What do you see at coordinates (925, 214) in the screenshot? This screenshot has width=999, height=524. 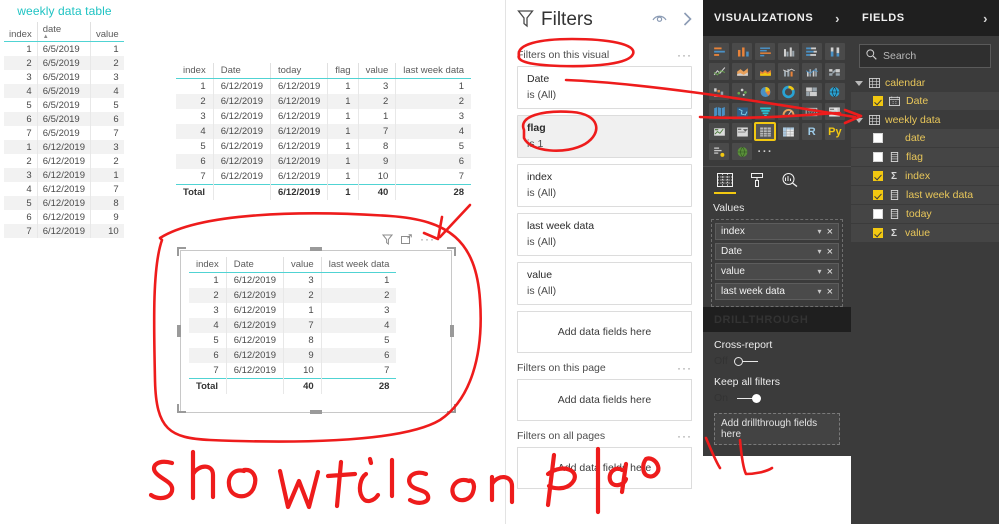 I see `field-today: today` at bounding box center [925, 214].